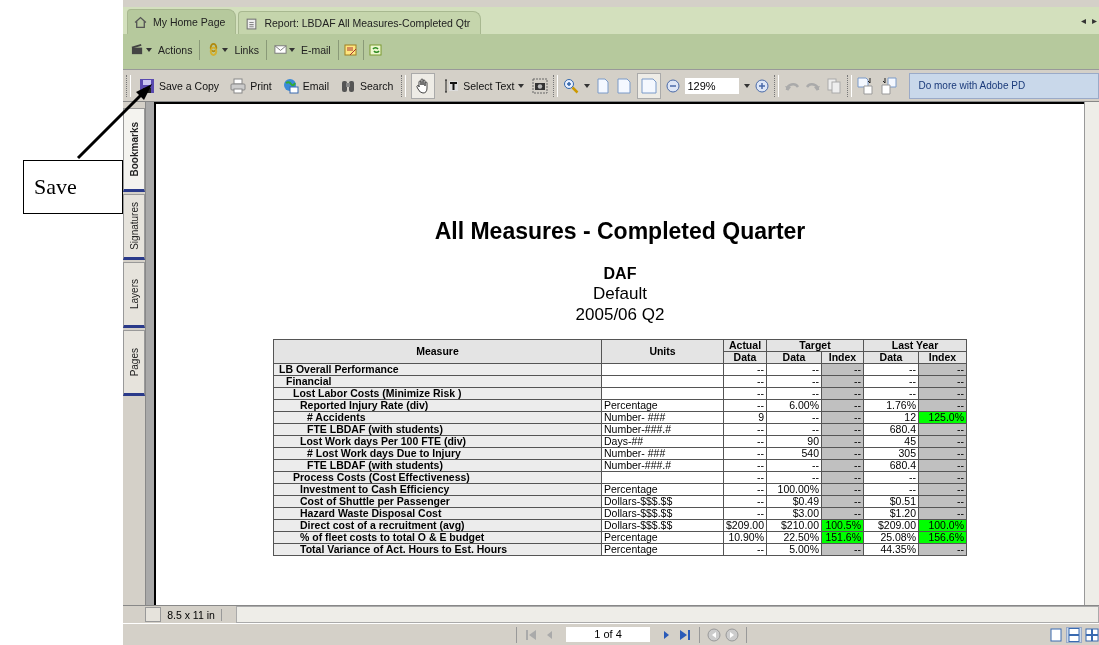 Image resolution: width=1099 pixels, height=645 pixels. I want to click on tab: My Home Page, so click(182, 21).